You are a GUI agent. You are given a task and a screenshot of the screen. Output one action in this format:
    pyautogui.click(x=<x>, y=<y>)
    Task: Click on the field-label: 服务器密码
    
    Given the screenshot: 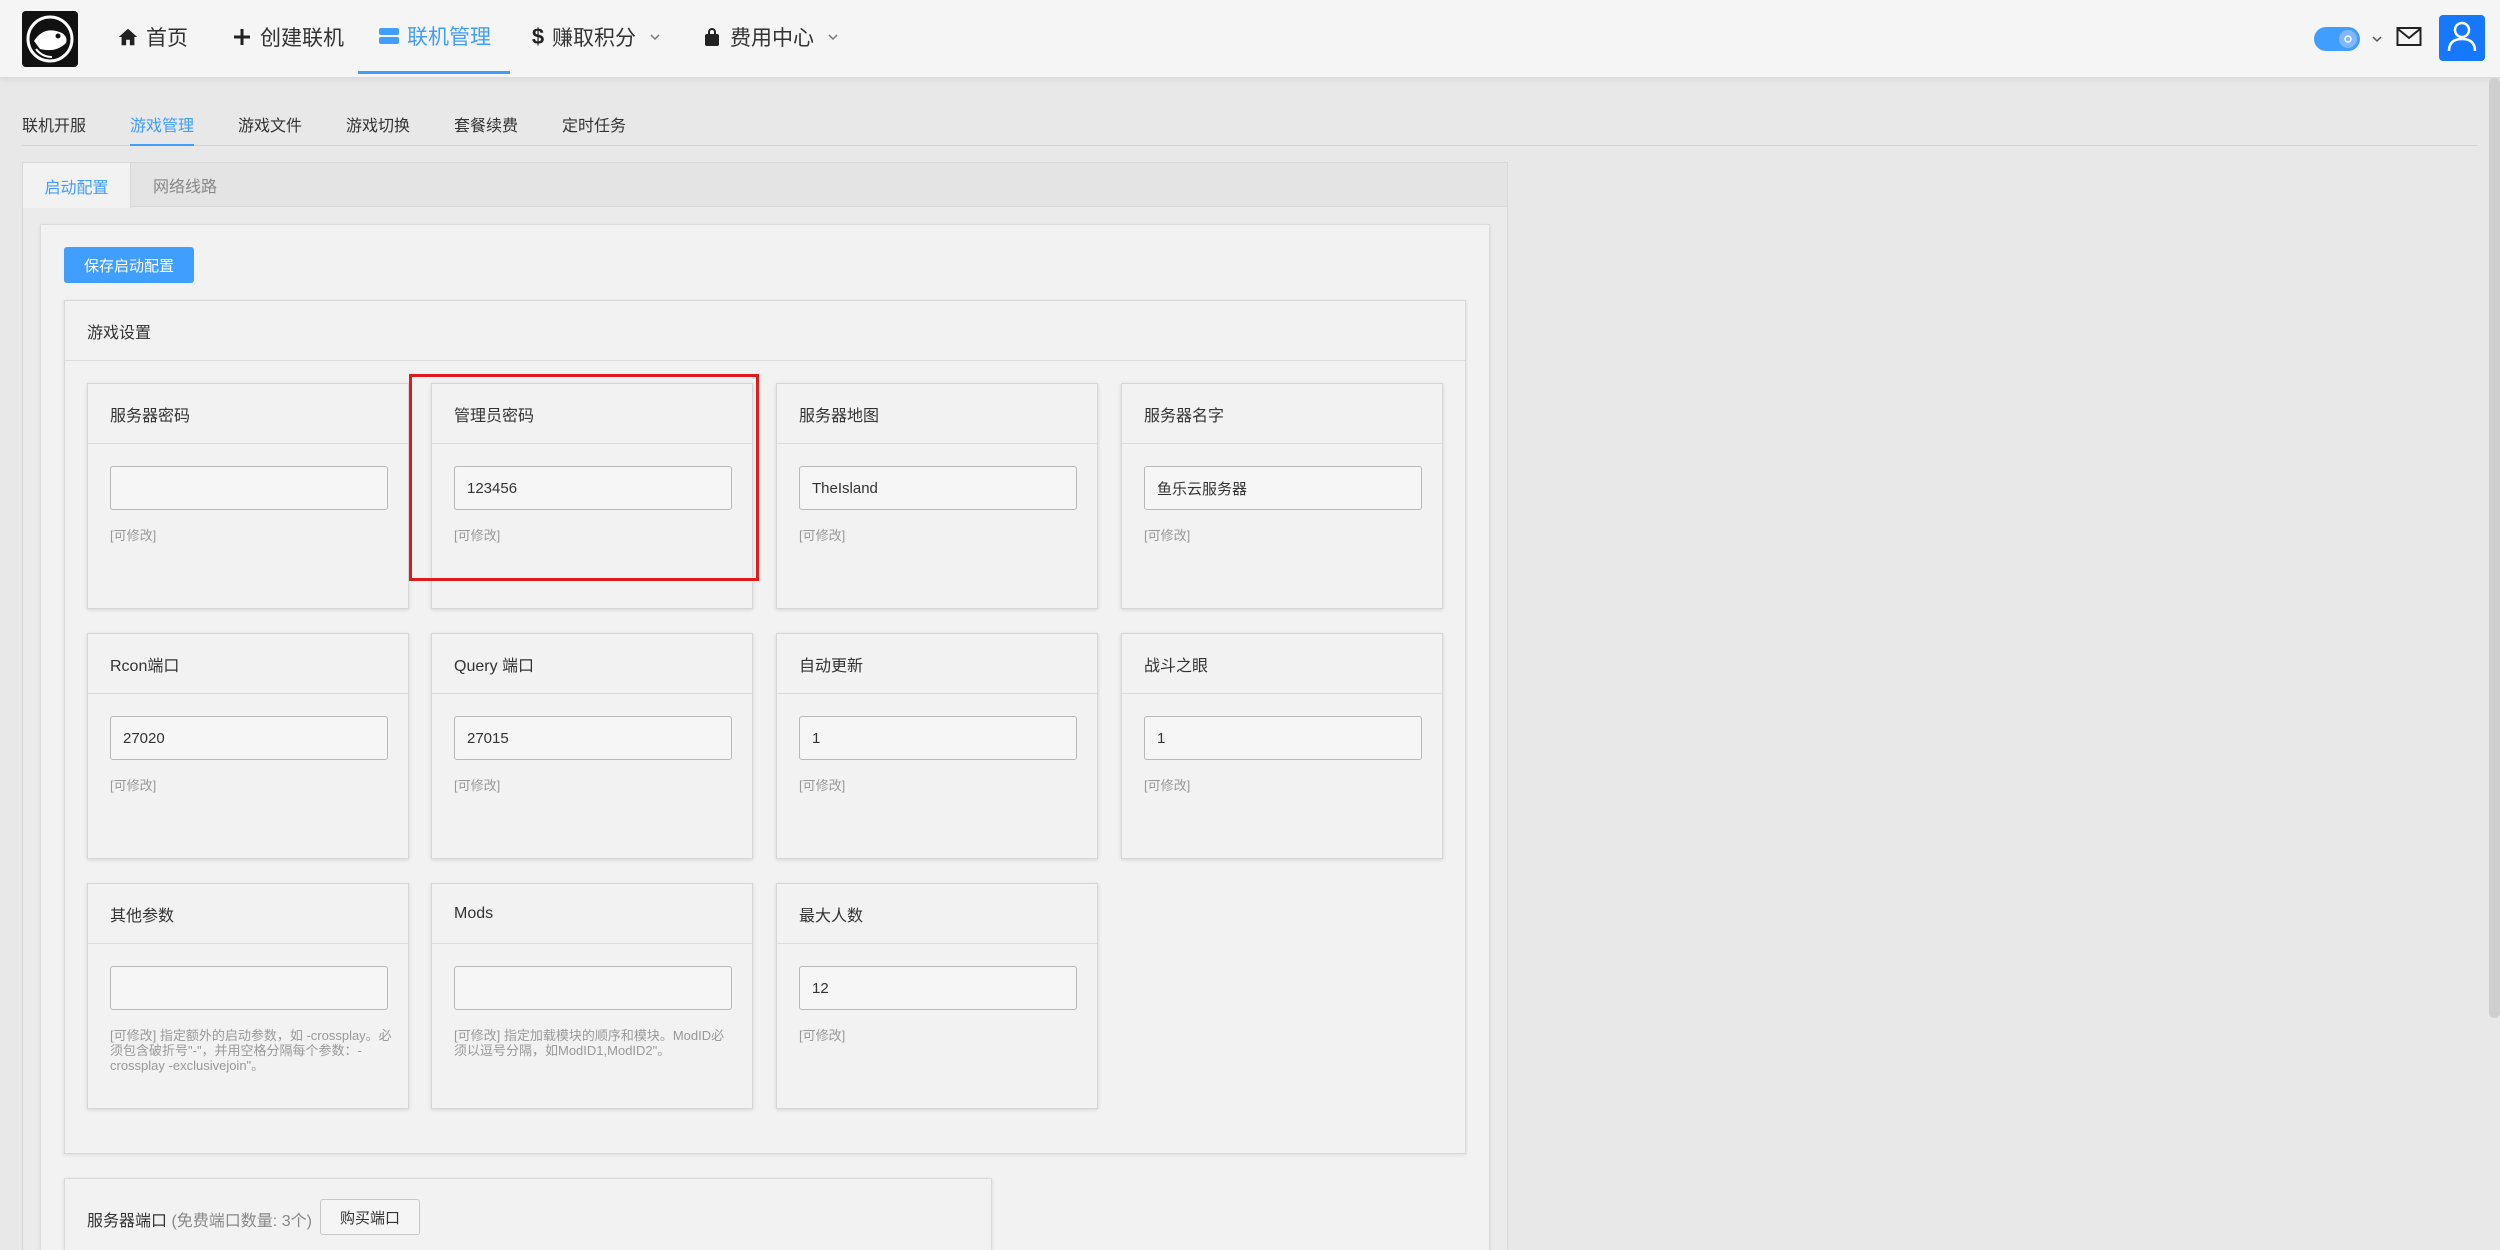 What is the action you would take?
    pyautogui.click(x=248, y=414)
    